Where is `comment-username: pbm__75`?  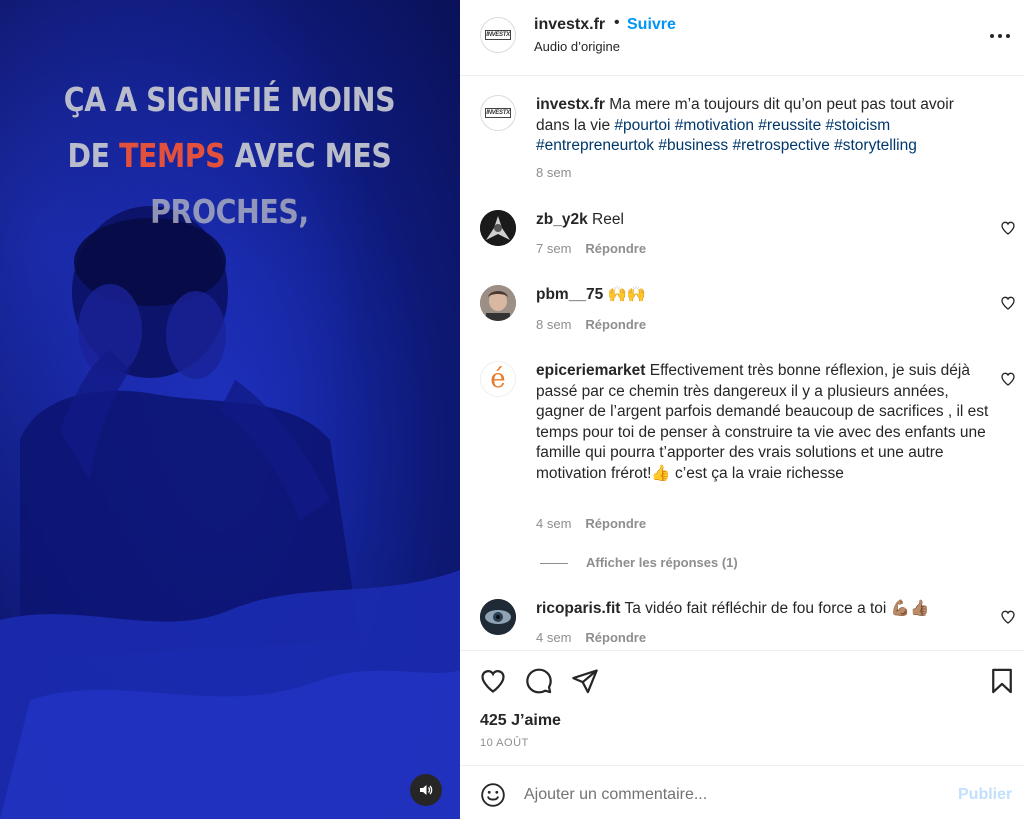 comment-username: pbm__75 is located at coordinates (569, 294).